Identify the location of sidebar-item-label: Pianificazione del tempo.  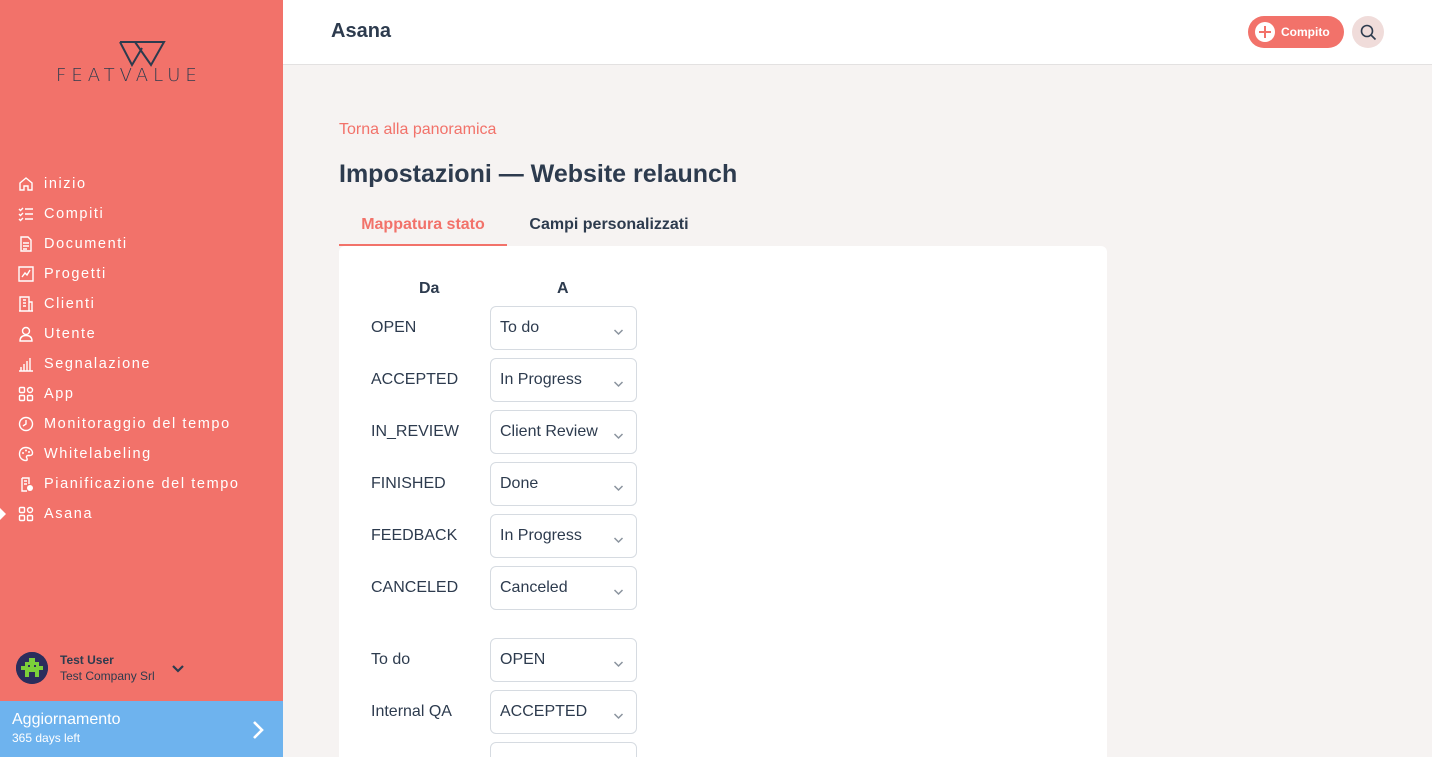
(142, 484).